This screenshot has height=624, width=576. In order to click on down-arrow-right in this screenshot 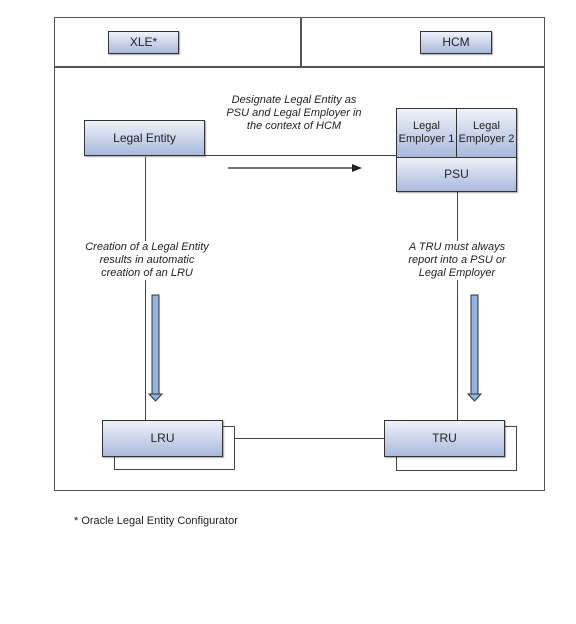, I will do `click(474, 348)`.